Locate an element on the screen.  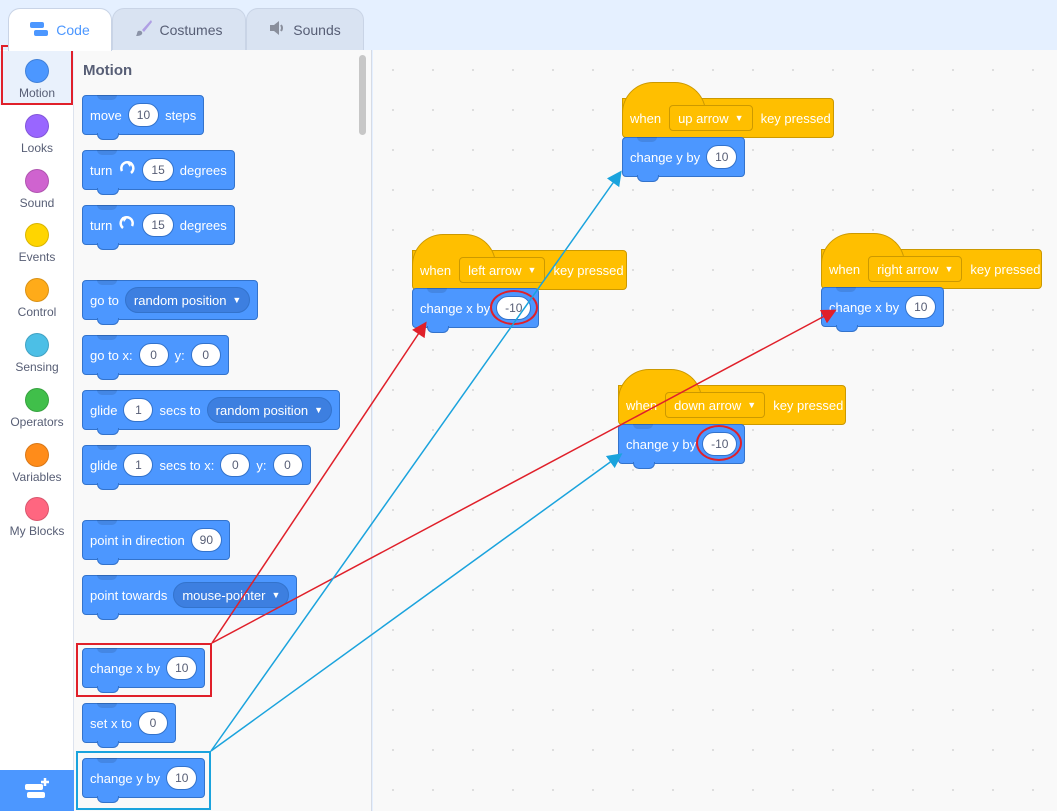
key-dropdown: right arrow ▼ is located at coordinates (915, 269).